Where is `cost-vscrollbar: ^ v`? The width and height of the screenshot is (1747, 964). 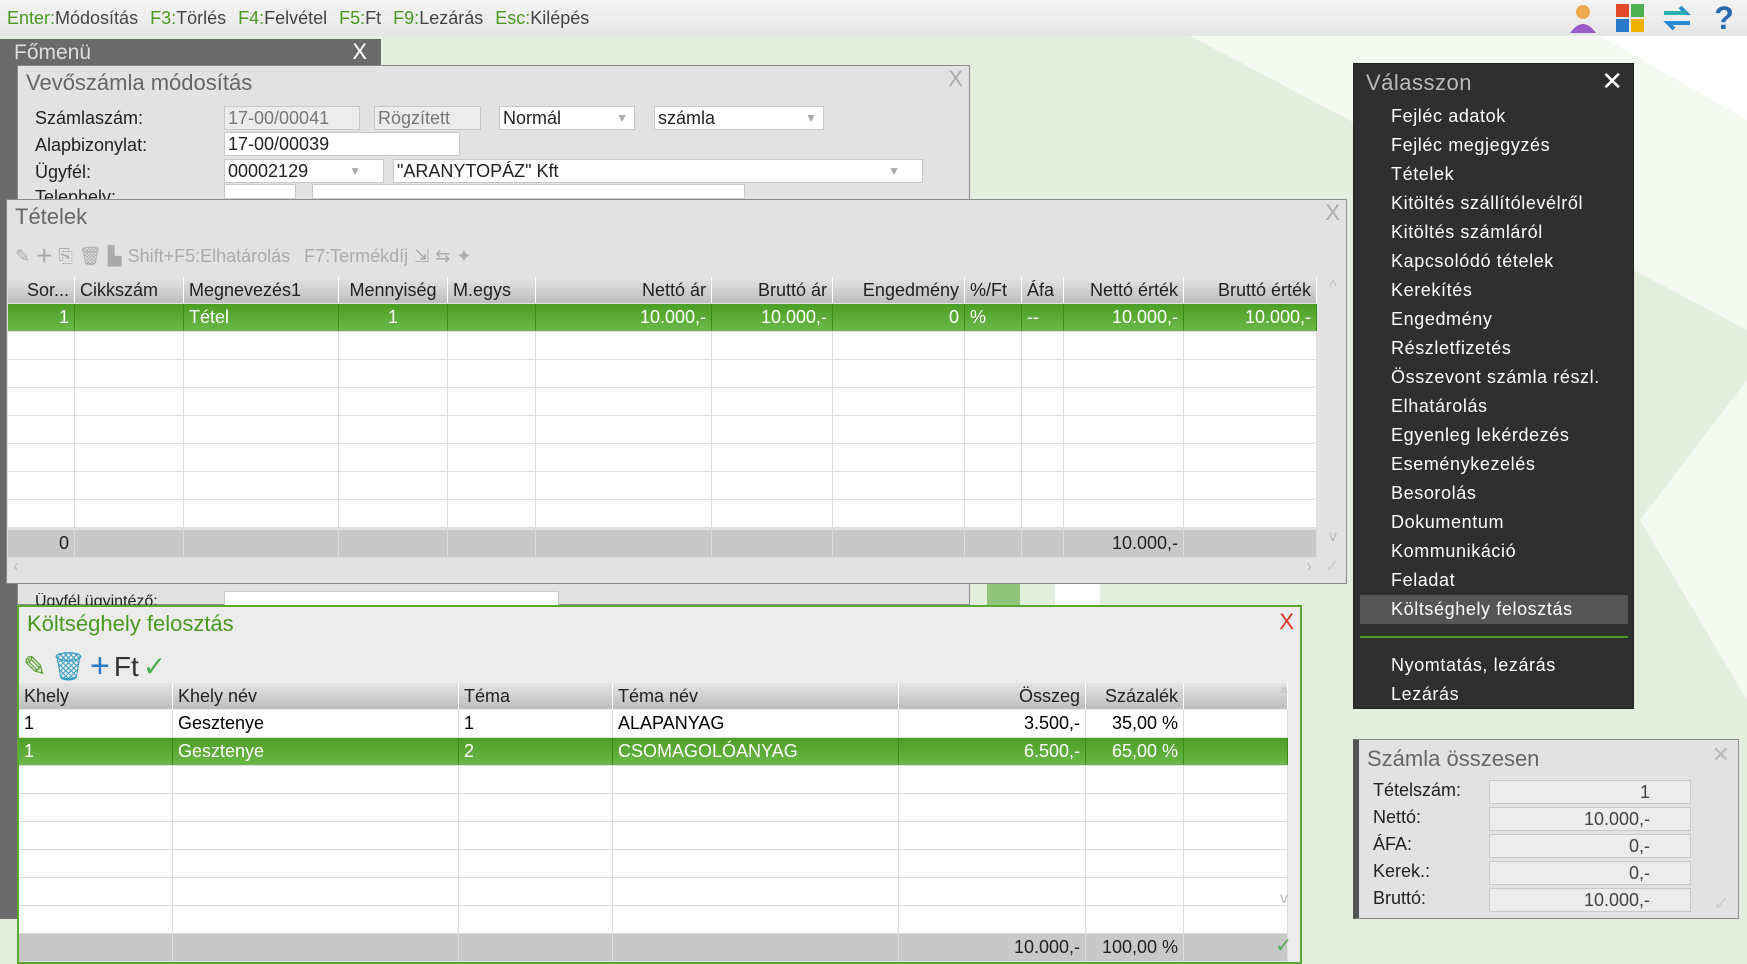
cost-vscrollbar: ^ v is located at coordinates (1284, 800).